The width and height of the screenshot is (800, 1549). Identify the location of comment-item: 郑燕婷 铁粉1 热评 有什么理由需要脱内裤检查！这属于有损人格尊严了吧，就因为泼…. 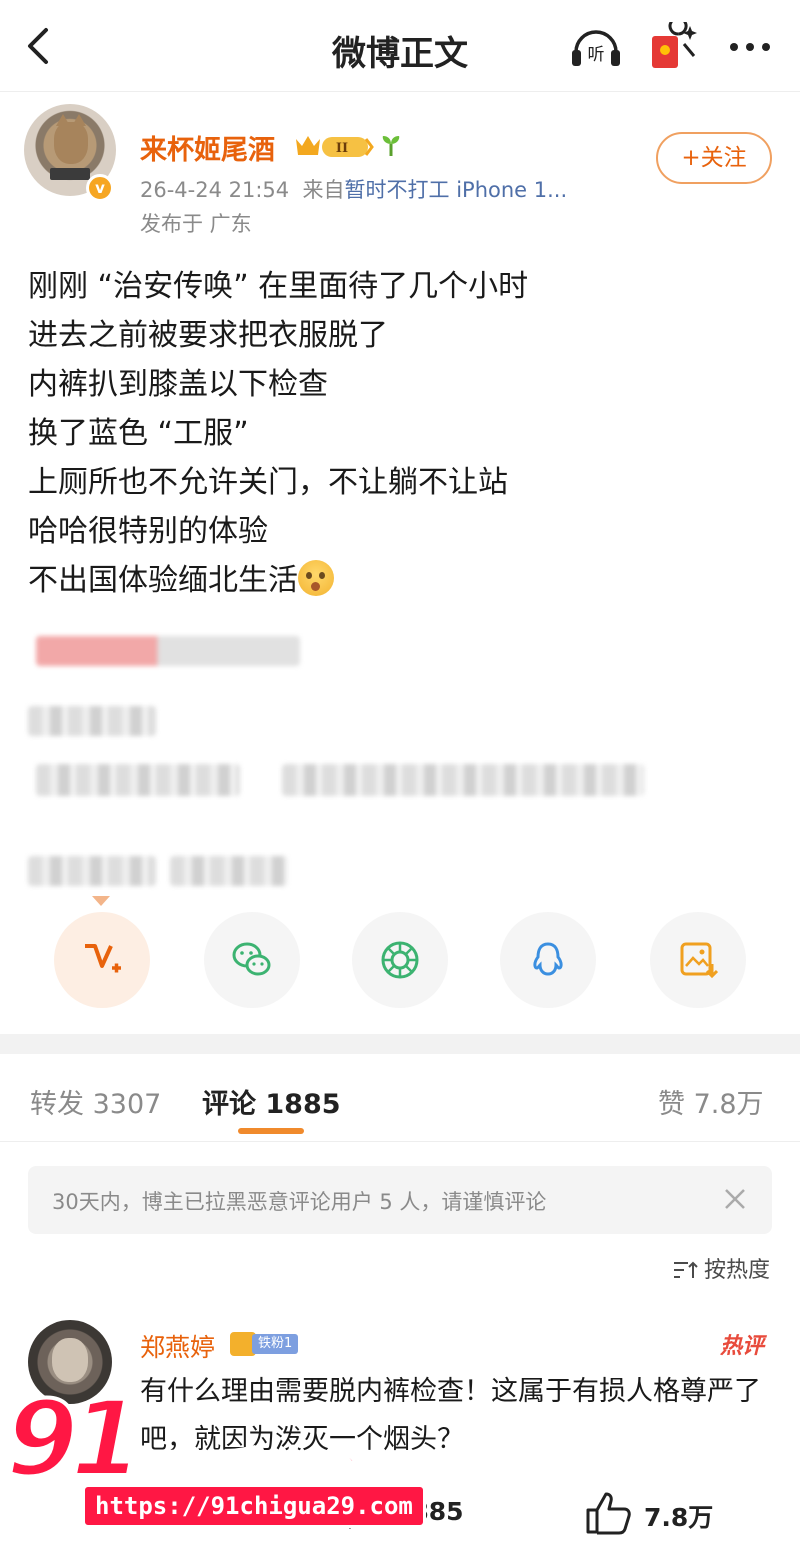
(400, 1400).